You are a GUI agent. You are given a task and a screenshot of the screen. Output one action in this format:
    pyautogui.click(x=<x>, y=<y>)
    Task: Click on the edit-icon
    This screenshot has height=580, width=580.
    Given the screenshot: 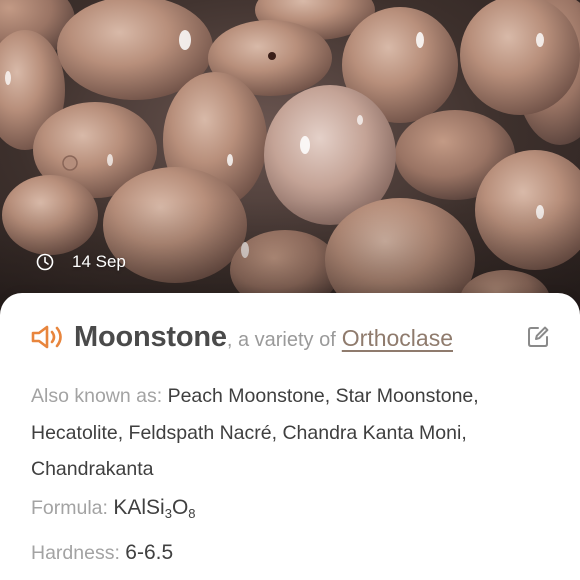 What is the action you would take?
    pyautogui.click(x=538, y=337)
    